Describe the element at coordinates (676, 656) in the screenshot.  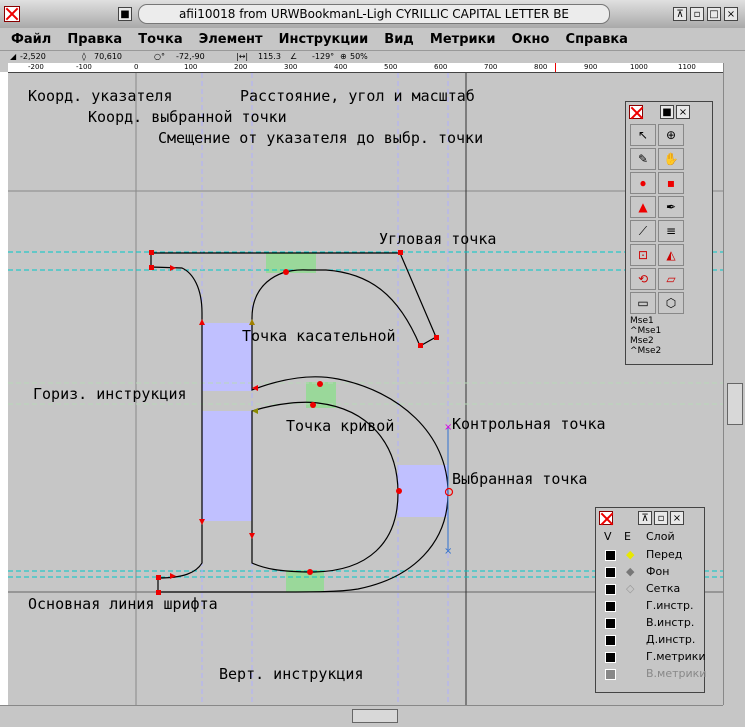
I see `layer-name: Г.метрики` at that location.